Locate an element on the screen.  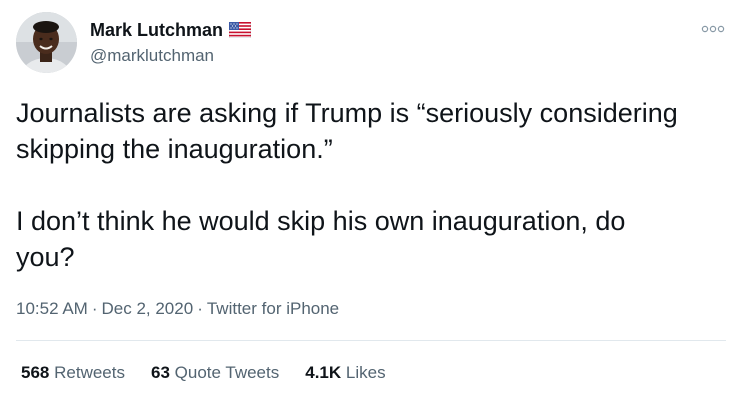
author-name-row: Mark Lutchman is located at coordinates (171, 30).